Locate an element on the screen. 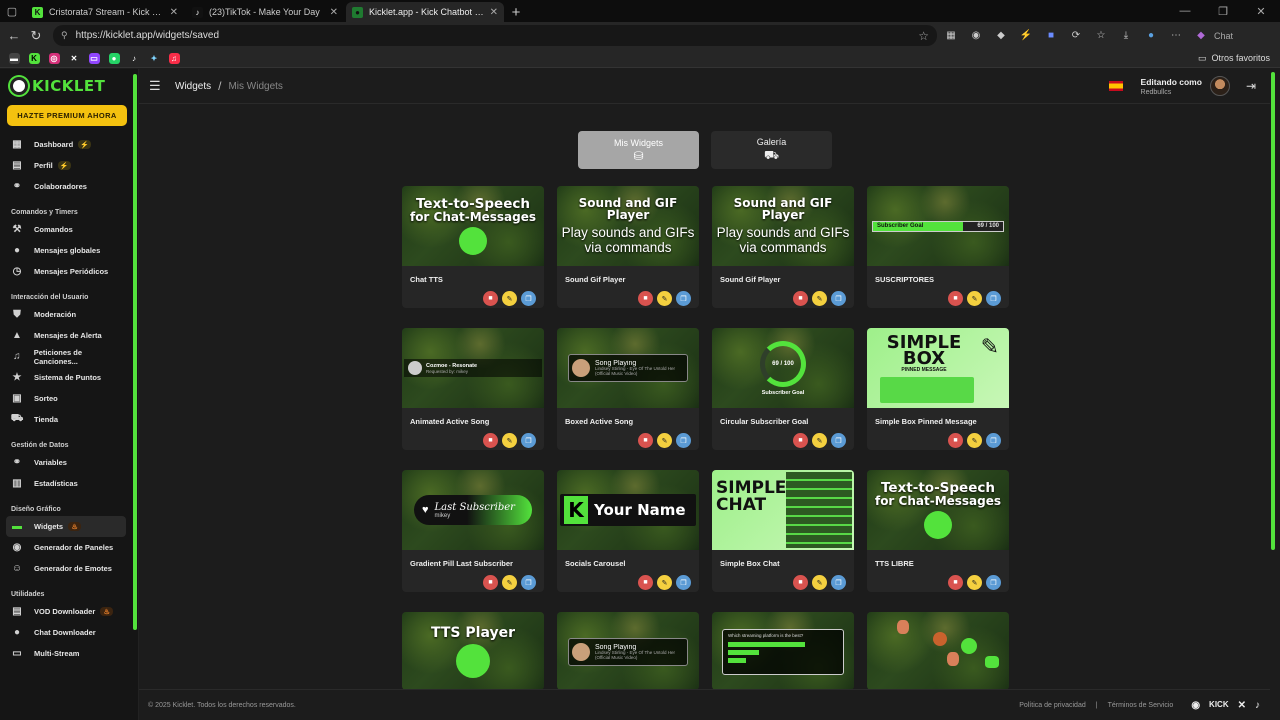  breadcrumb-widgets: Widgets is located at coordinates (193, 86).